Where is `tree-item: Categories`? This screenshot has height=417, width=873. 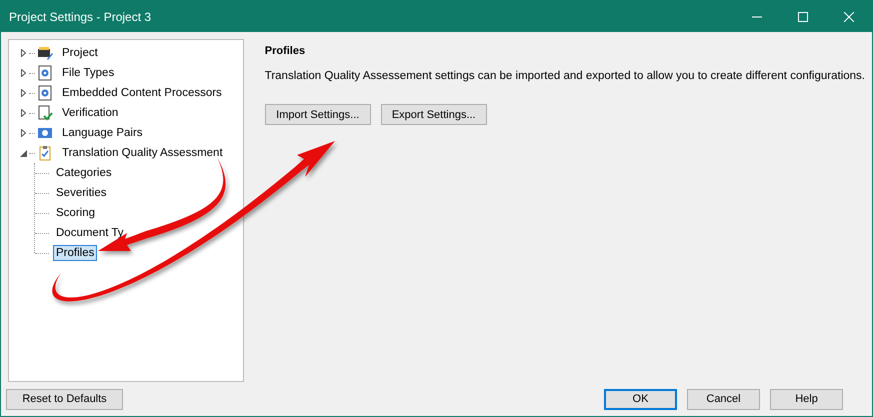
tree-item: Categories is located at coordinates (84, 173).